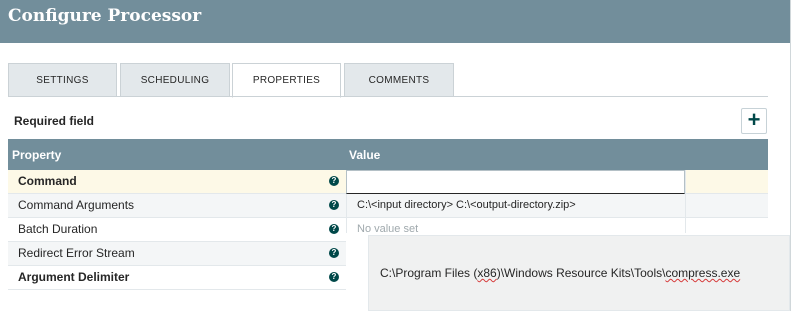  Describe the element at coordinates (388, 96) in the screenshot. I see `tab-divider` at that location.